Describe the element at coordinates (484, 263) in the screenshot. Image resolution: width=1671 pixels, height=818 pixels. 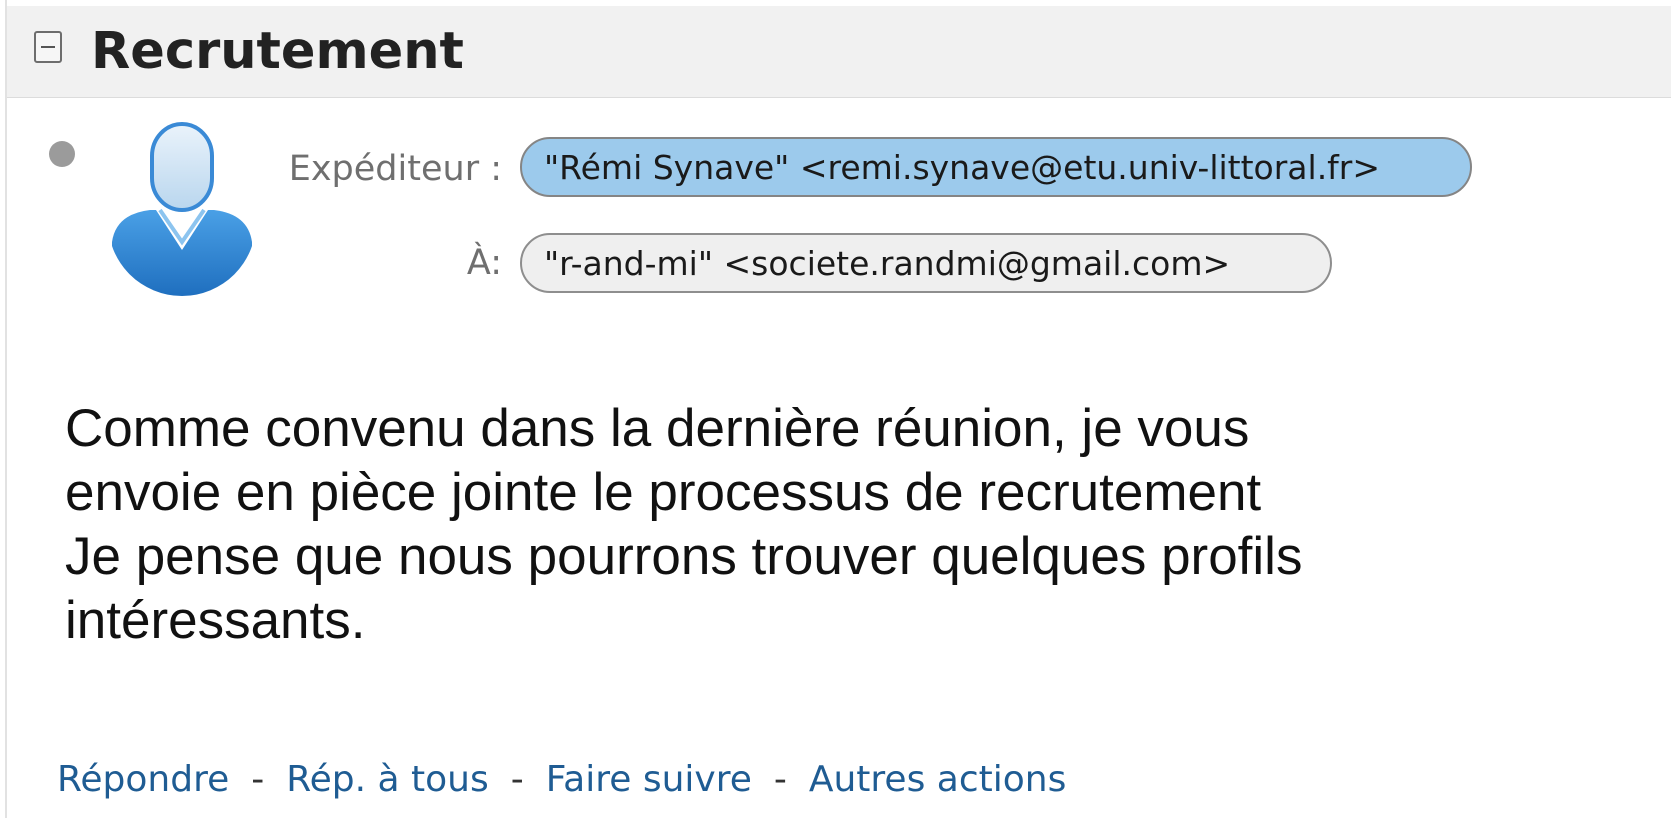
I see `to-label: À:` at that location.